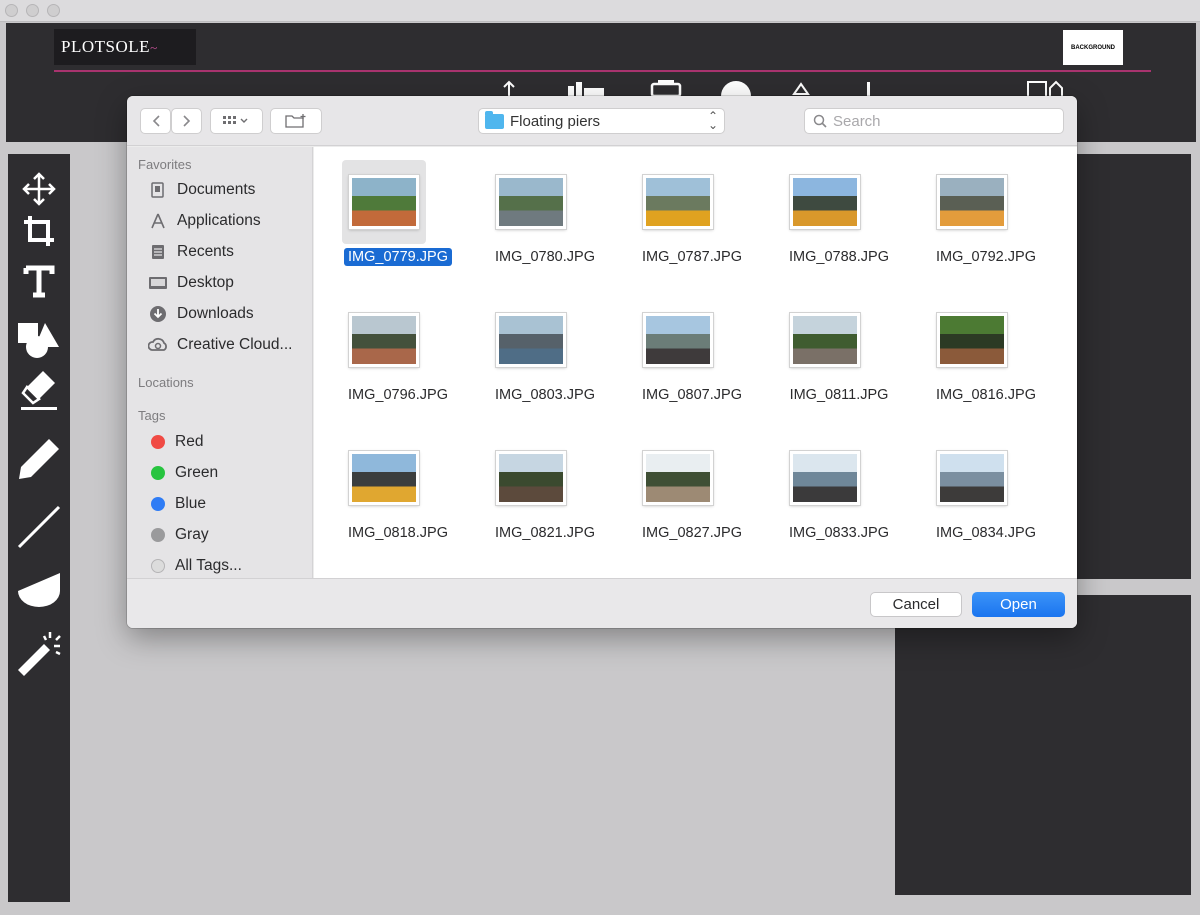 The width and height of the screenshot is (1200, 915). Describe the element at coordinates (602, 603) in the screenshot. I see `dialog-footer: Cancel Open` at that location.